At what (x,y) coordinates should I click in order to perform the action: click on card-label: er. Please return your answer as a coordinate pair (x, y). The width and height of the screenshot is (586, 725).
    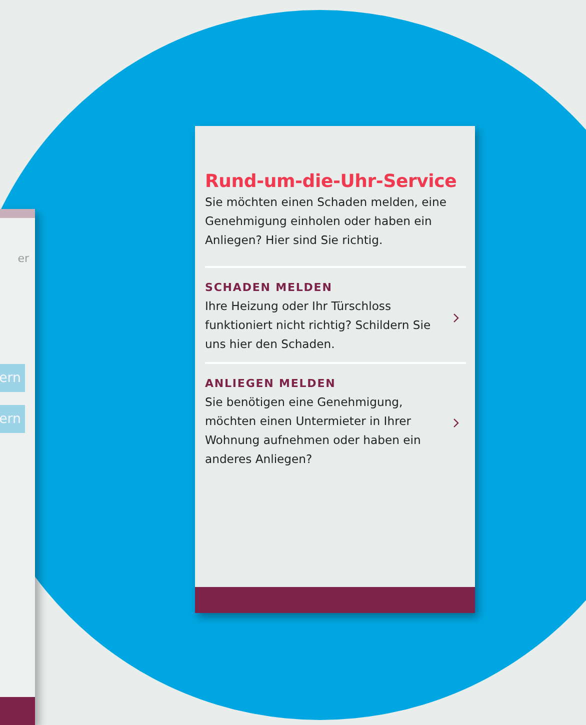
    Looking at the image, I should click on (23, 258).